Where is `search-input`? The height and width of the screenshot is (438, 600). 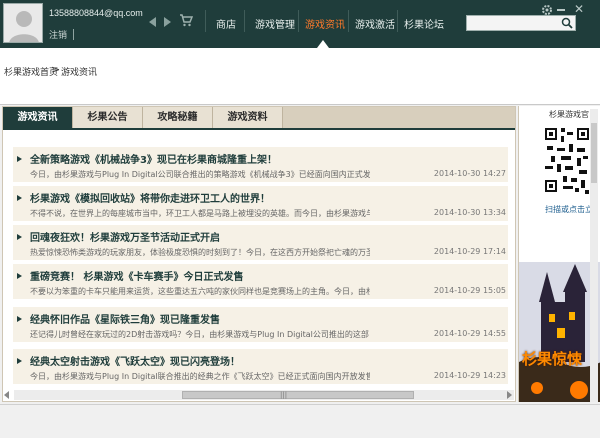
search-input is located at coordinates (513, 23).